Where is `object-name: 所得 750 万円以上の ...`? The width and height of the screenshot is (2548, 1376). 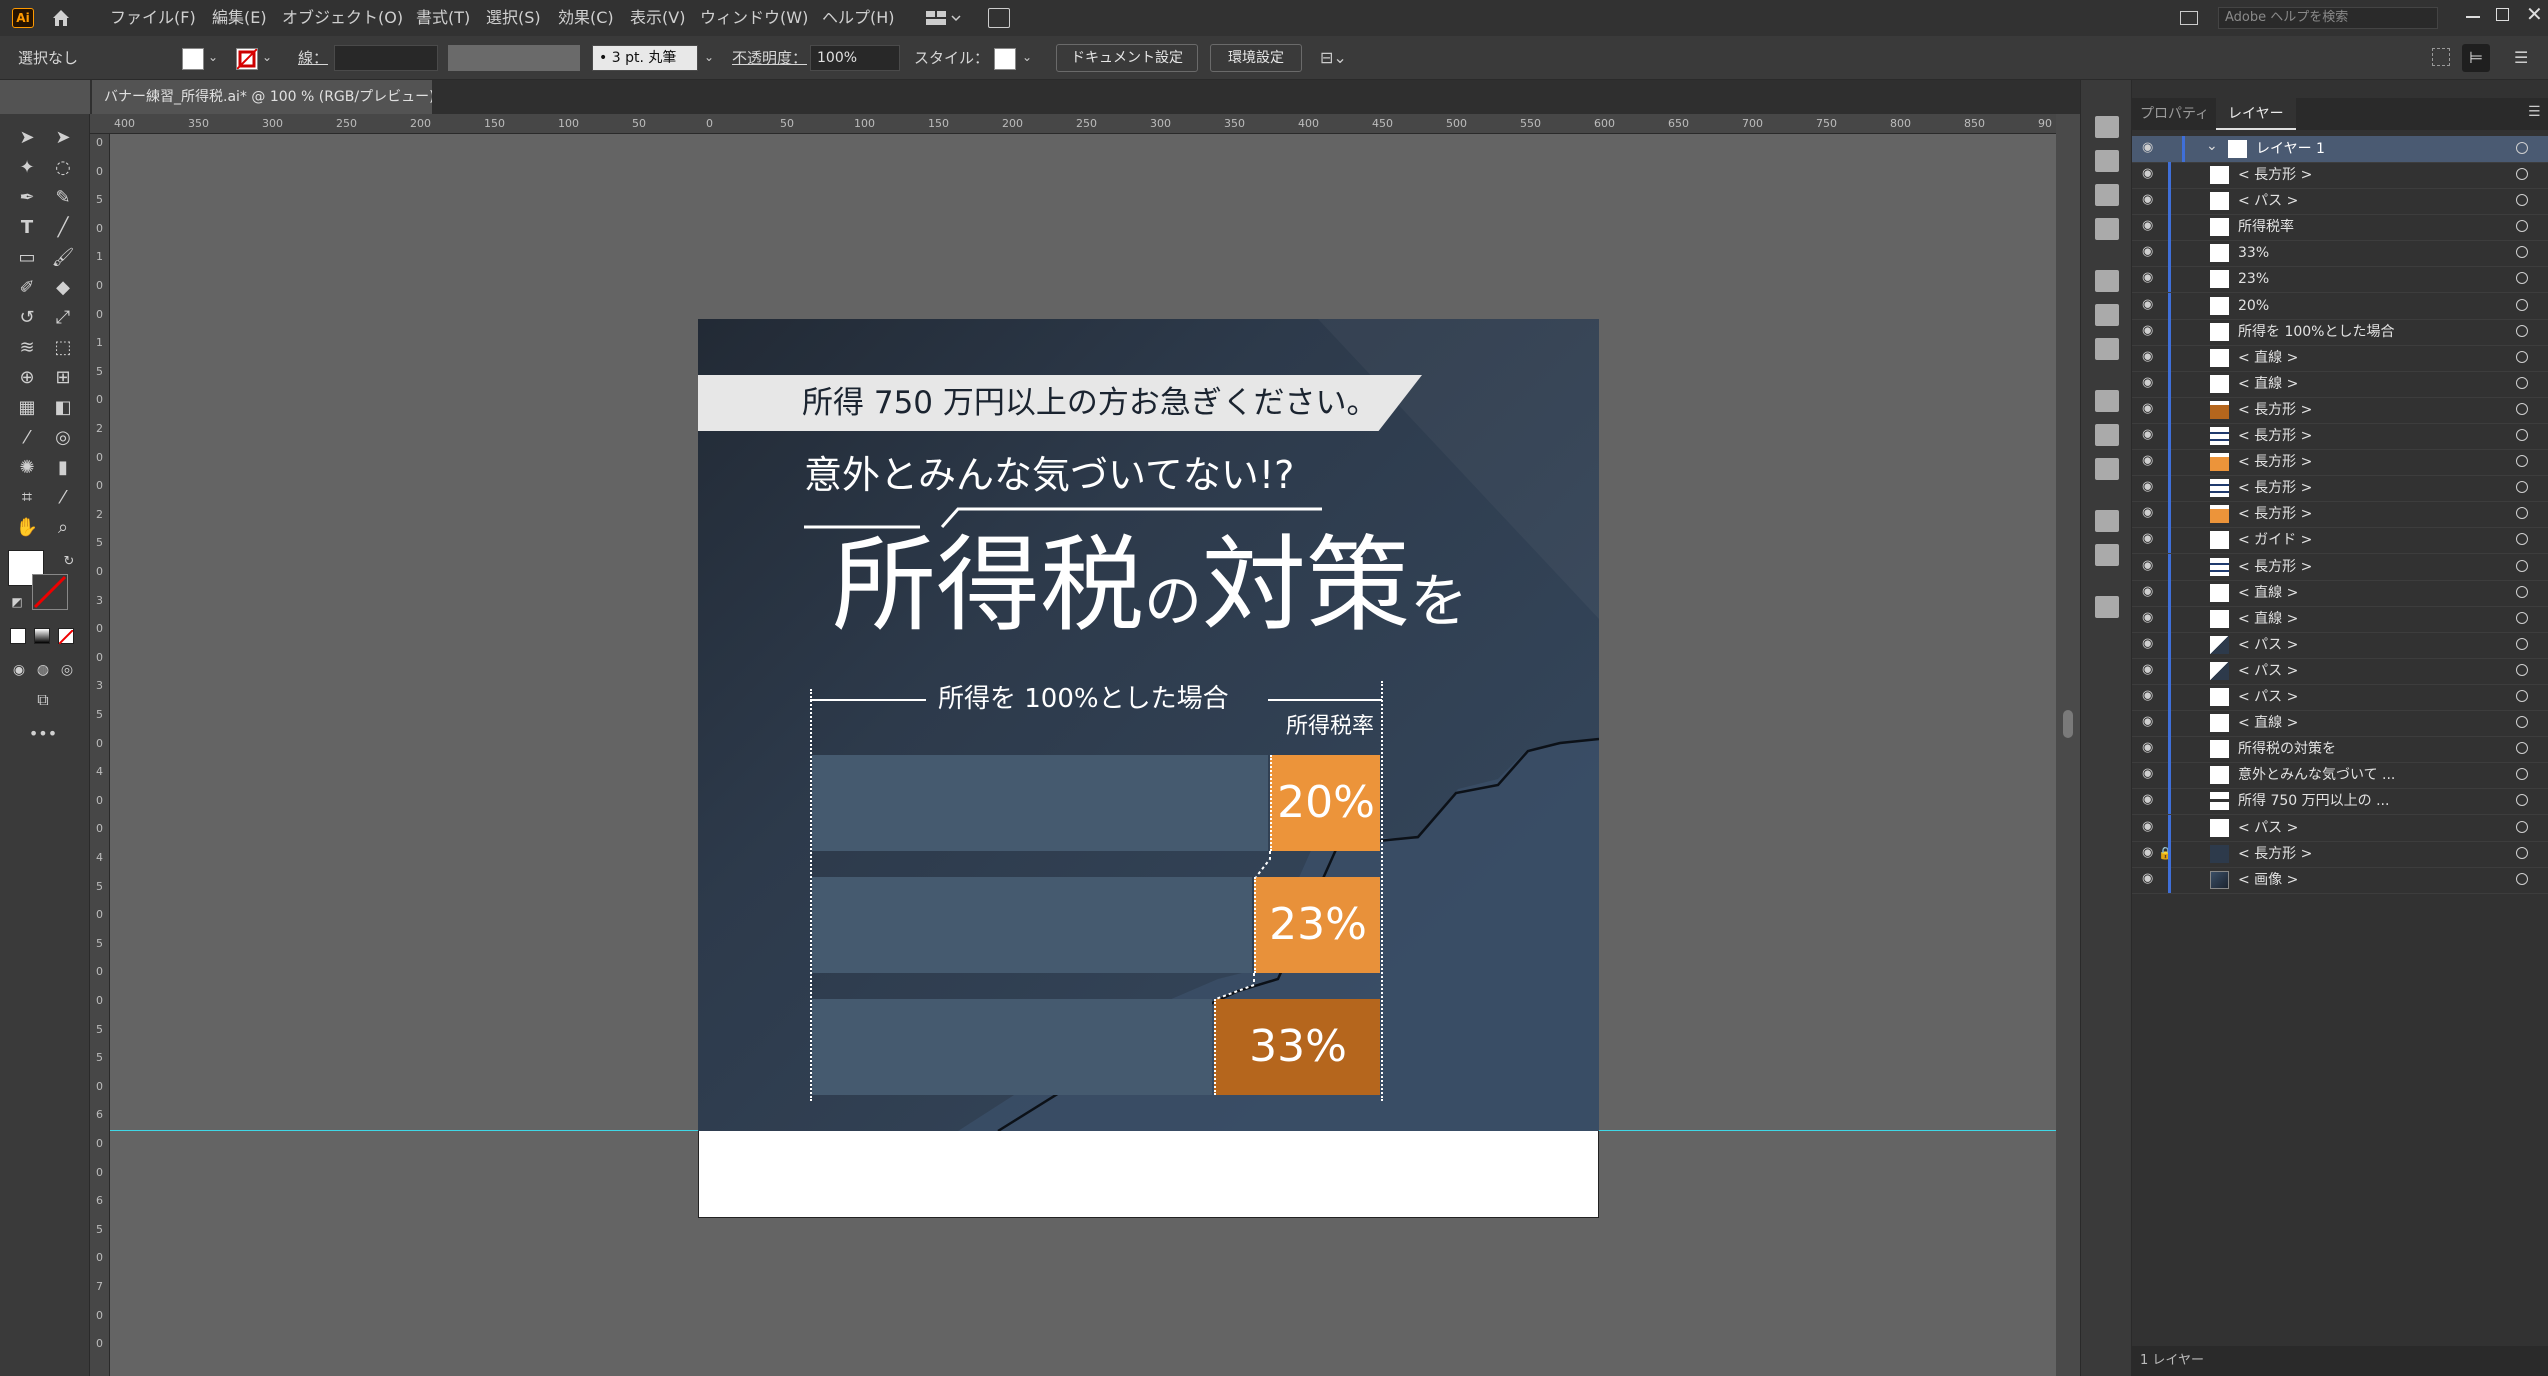 object-name: 所得 750 万円以上の ... is located at coordinates (2313, 801).